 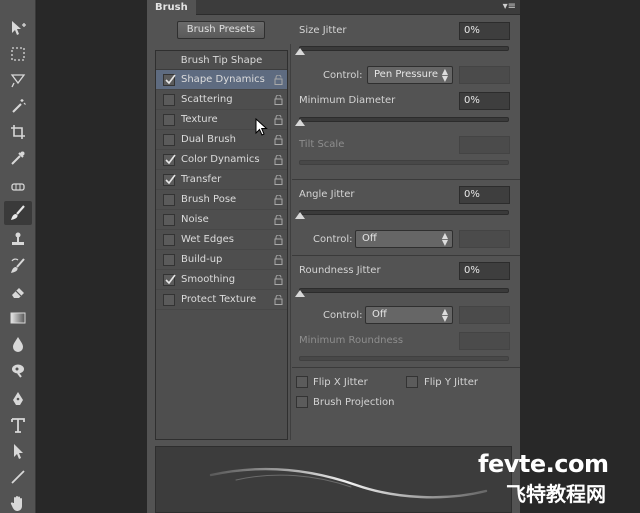 I want to click on minimum-diameter-input: 0%, so click(x=484, y=101).